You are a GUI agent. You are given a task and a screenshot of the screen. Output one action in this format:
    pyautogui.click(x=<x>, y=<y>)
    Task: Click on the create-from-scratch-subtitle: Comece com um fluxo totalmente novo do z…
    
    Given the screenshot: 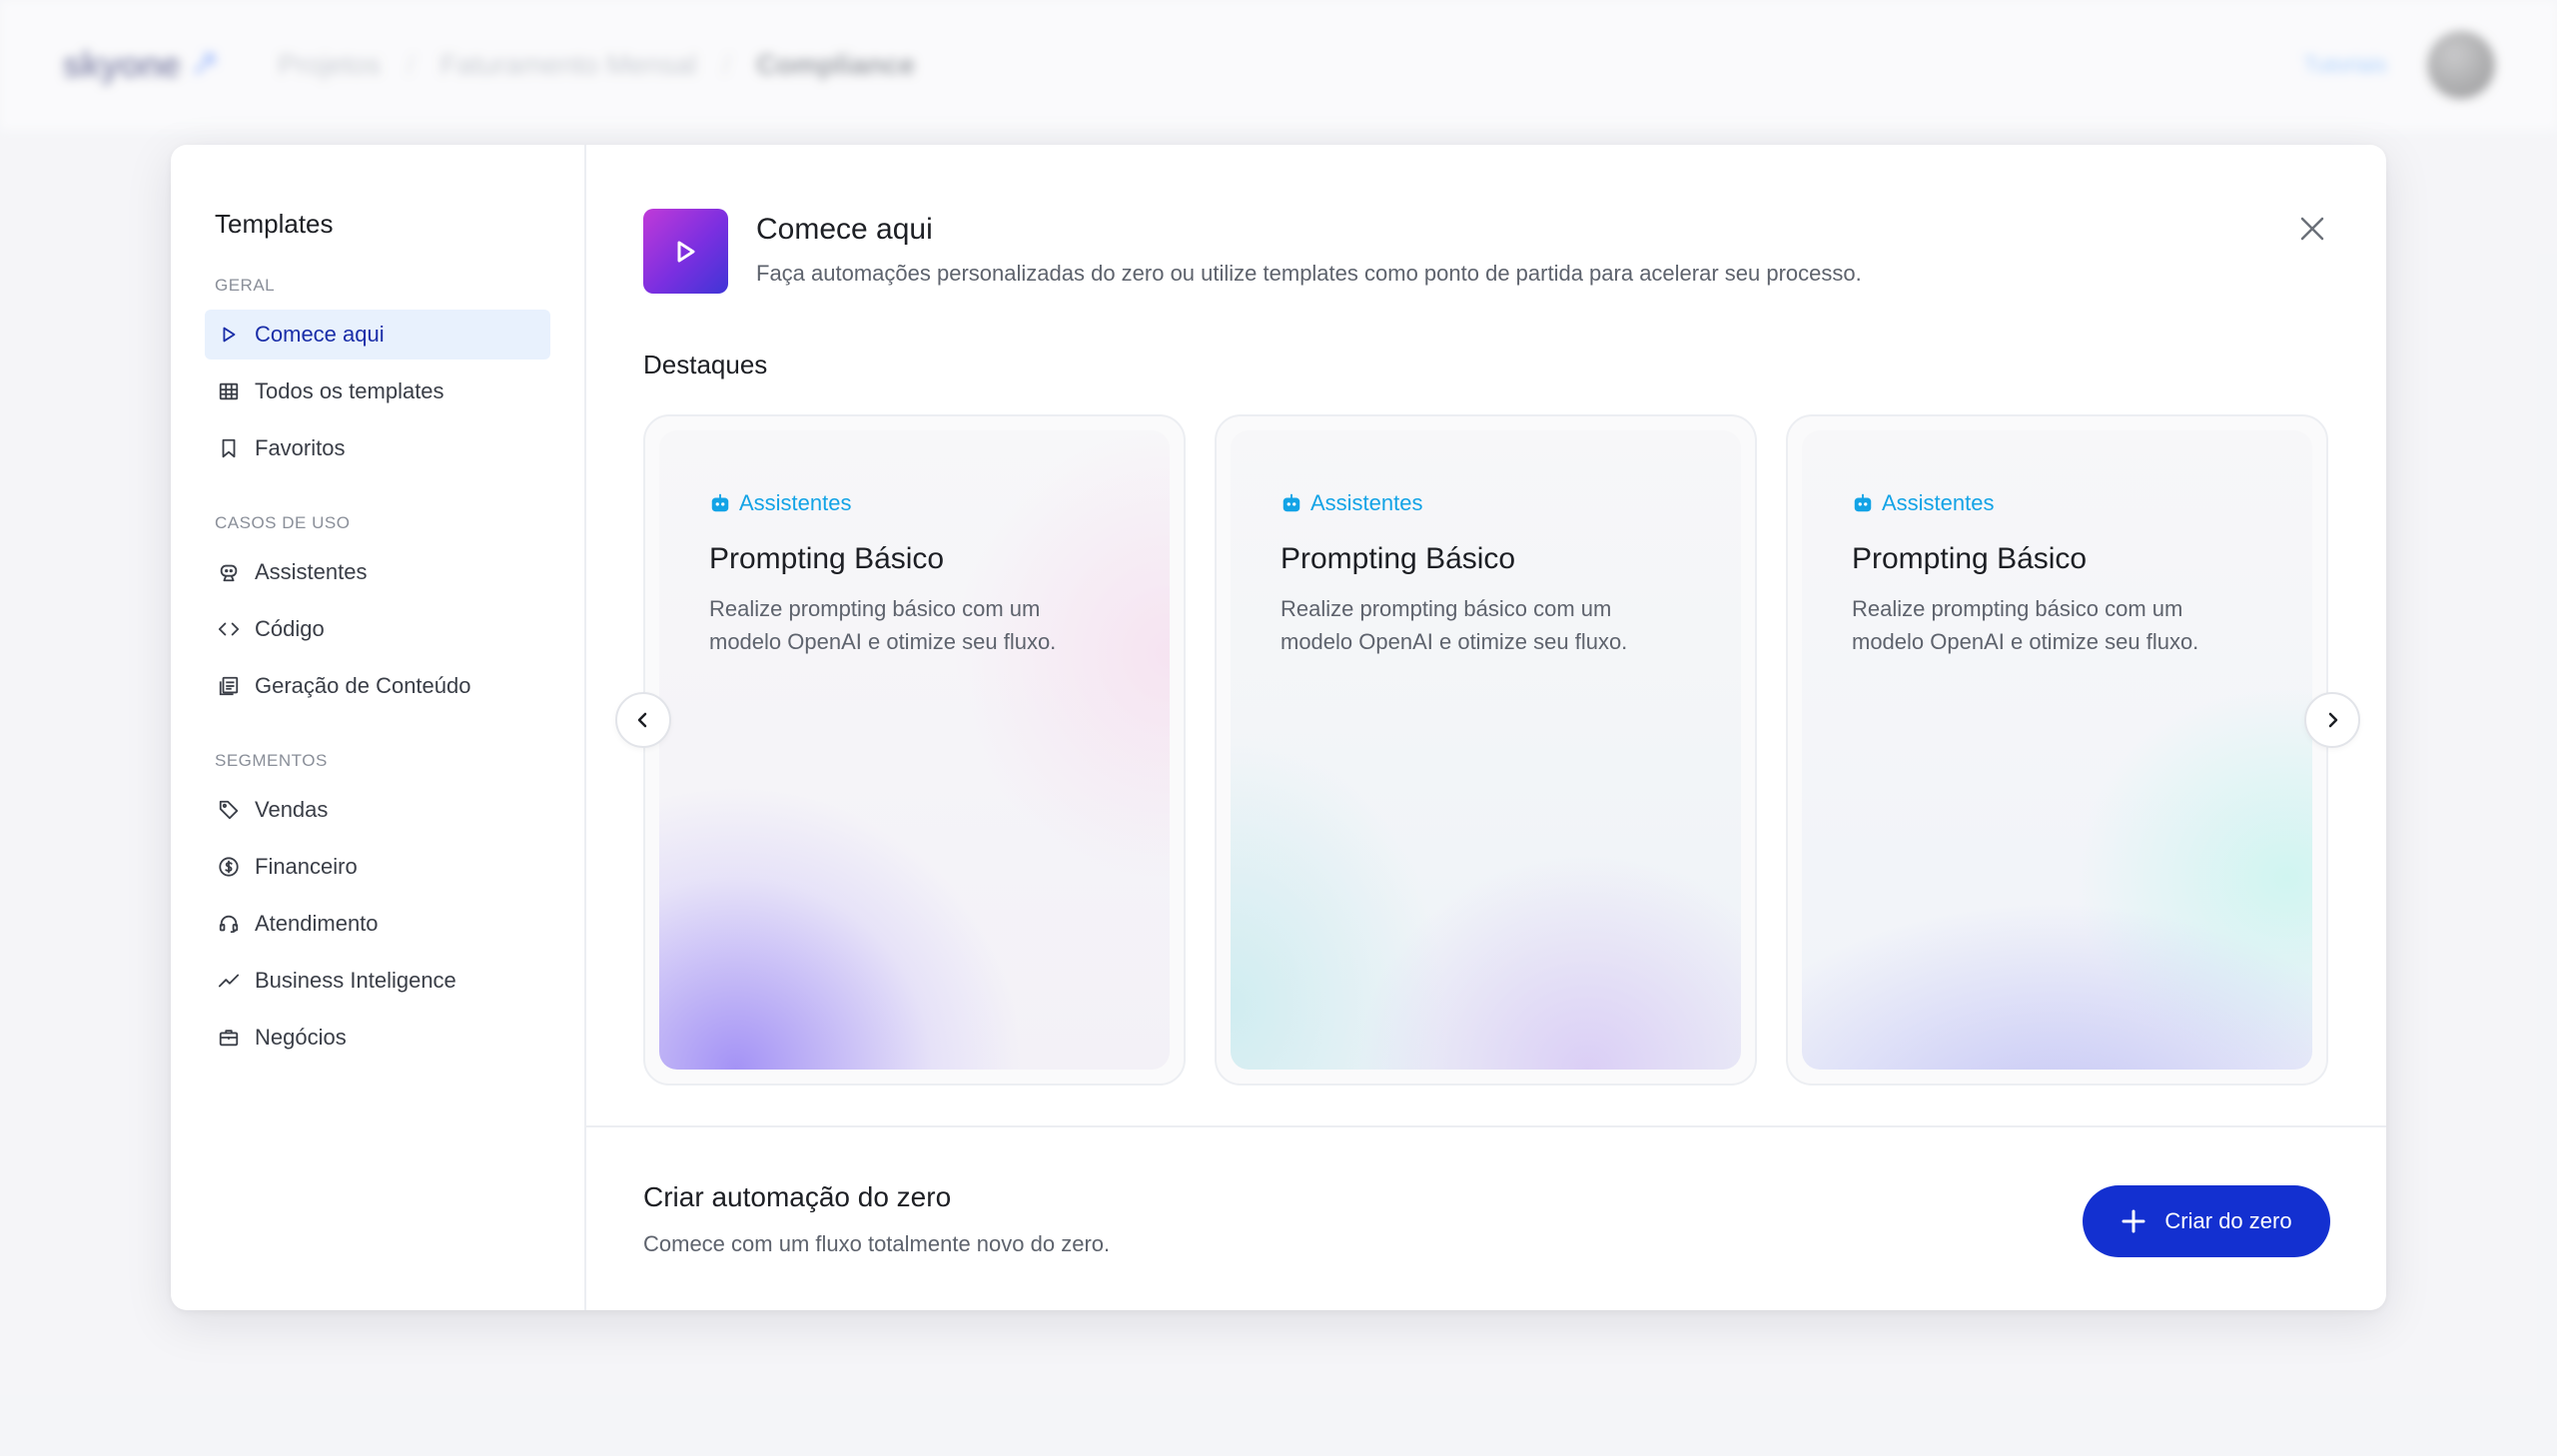 What is the action you would take?
    pyautogui.click(x=877, y=1243)
    